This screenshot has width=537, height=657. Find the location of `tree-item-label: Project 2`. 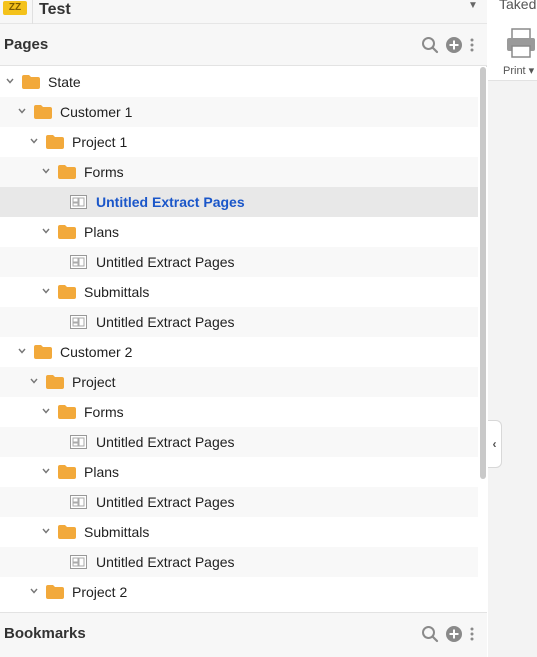

tree-item-label: Project 2 is located at coordinates (100, 592).